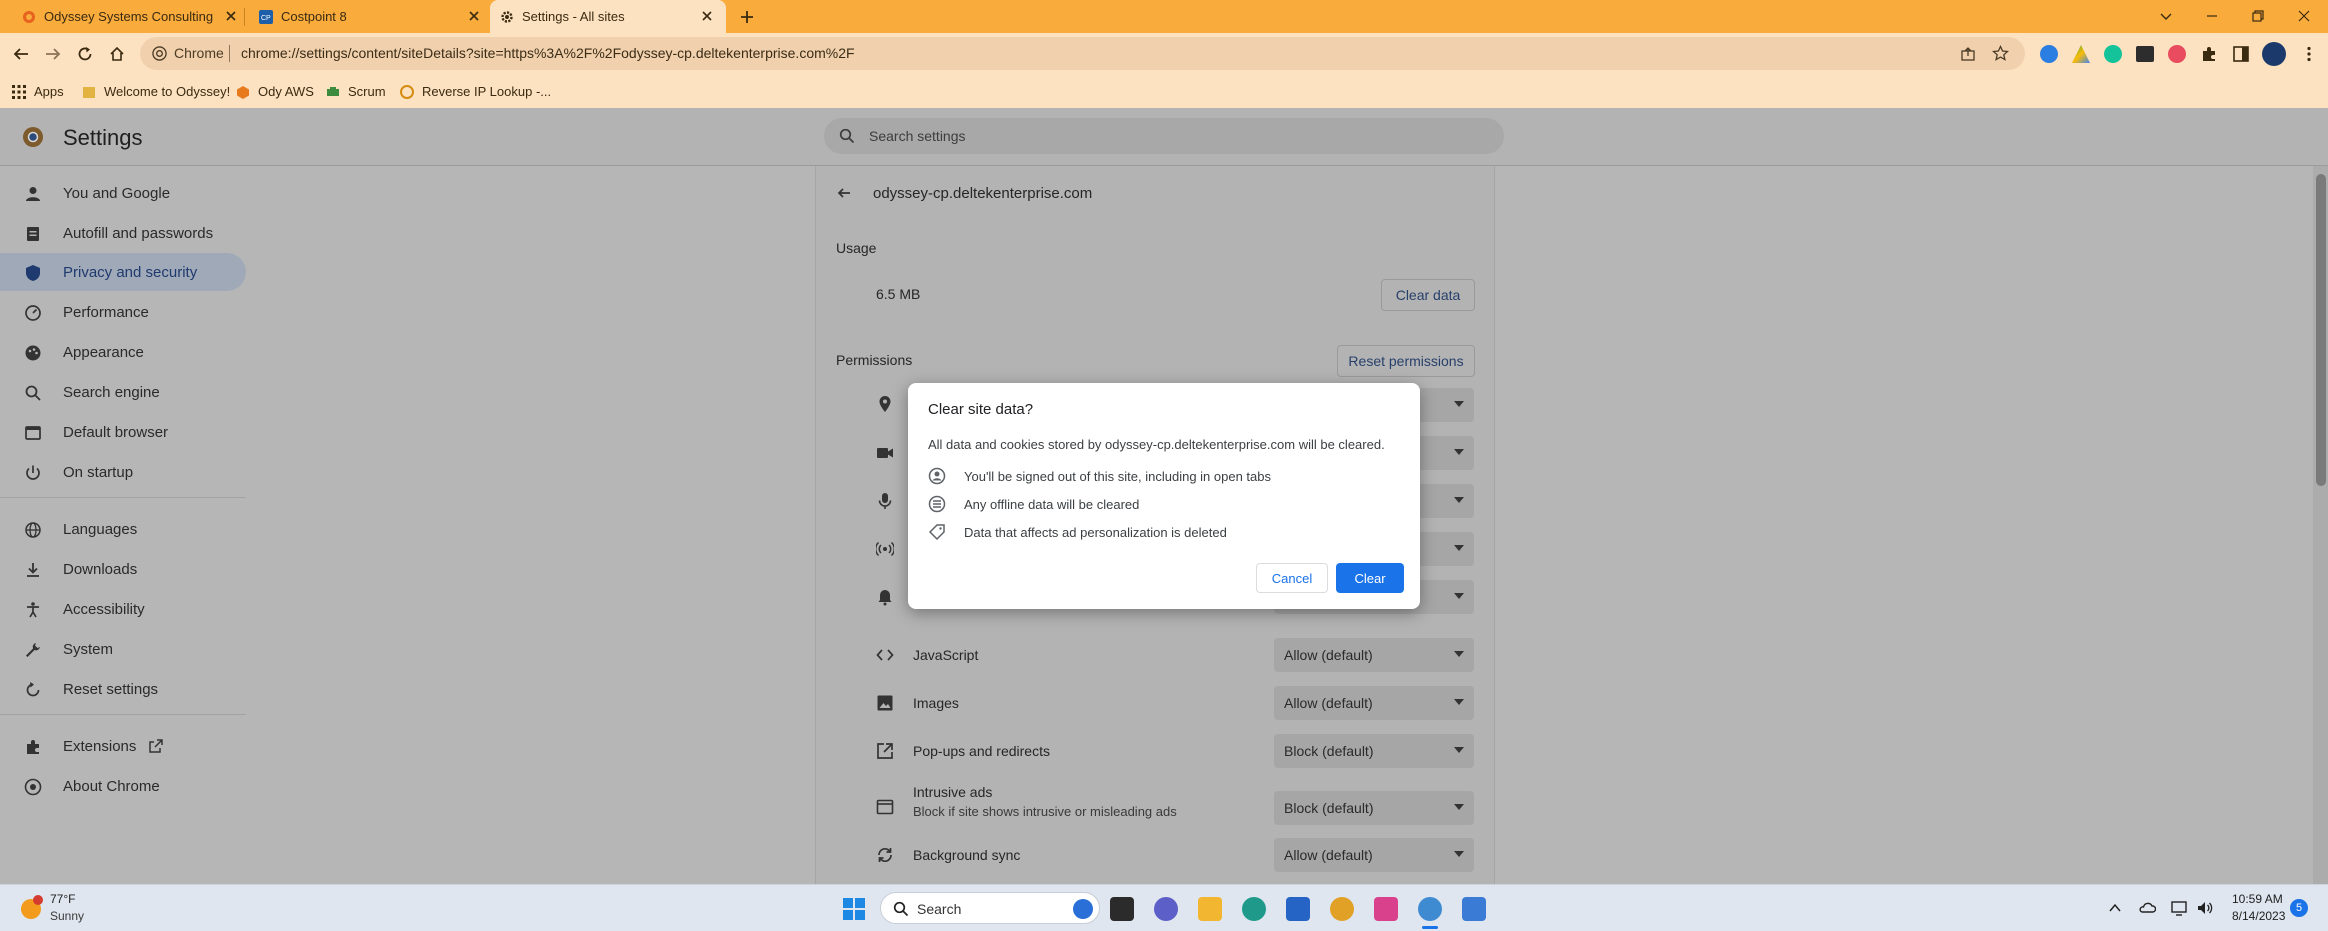 This screenshot has height=931, width=2328. What do you see at coordinates (33, 273) in the screenshot?
I see `shield-icon` at bounding box center [33, 273].